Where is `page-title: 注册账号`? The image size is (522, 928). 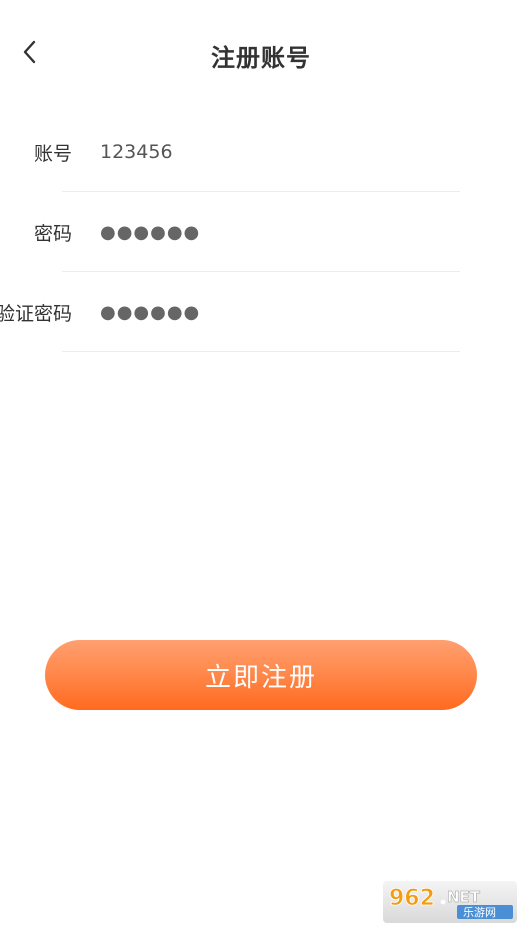 page-title: 注册账号 is located at coordinates (261, 58).